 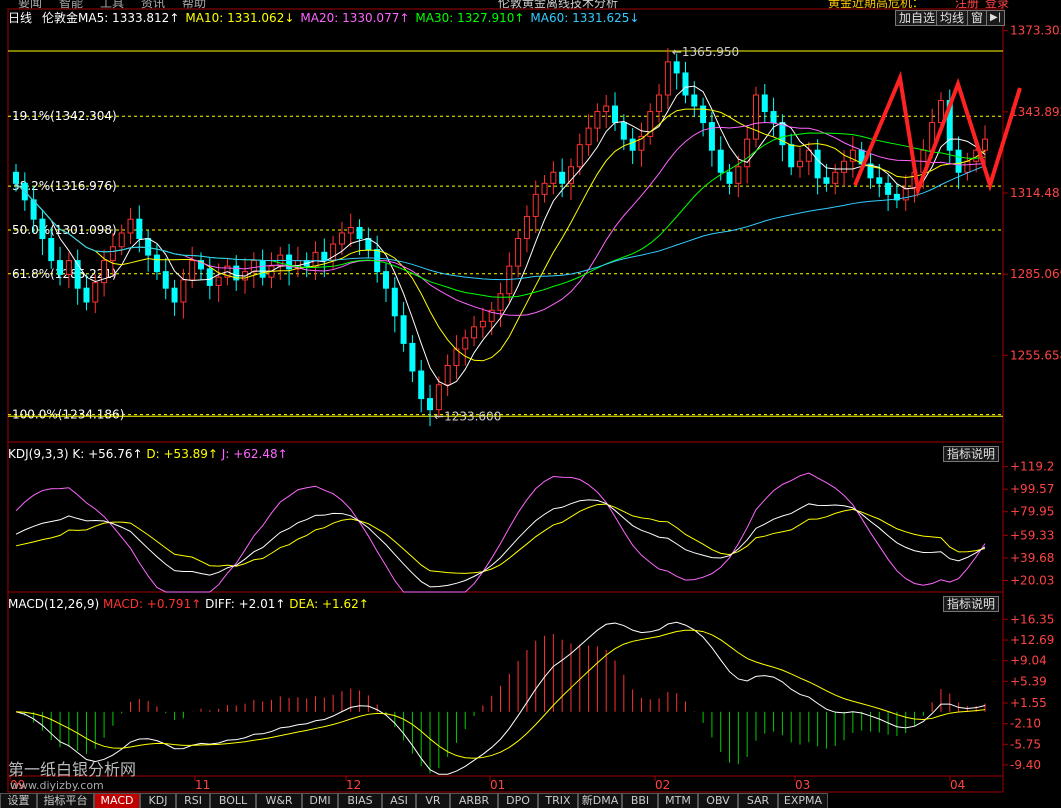 What do you see at coordinates (678, 800) in the screenshot?
I see `tab-mtm: MTM` at bounding box center [678, 800].